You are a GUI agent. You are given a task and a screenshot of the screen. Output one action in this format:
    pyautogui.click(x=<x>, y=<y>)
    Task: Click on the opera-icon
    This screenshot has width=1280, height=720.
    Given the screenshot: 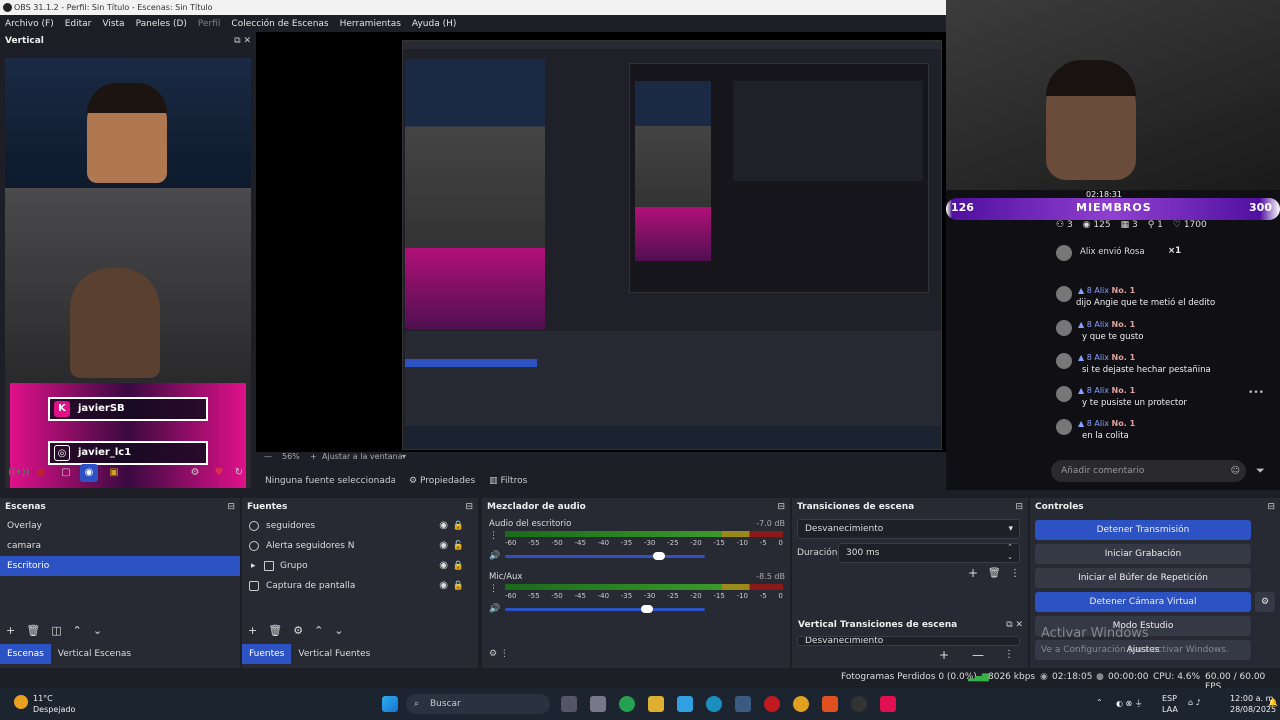 What is the action you would take?
    pyautogui.click(x=772, y=704)
    